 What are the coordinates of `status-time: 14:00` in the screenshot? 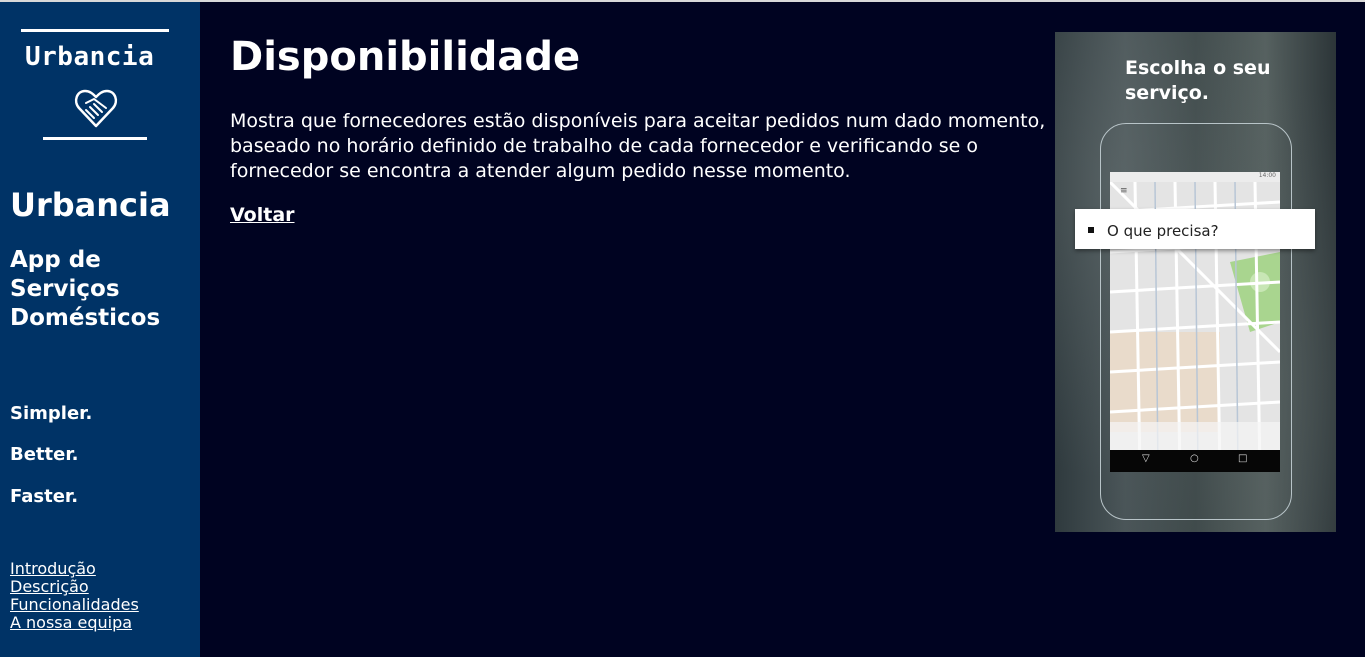 It's located at (1267, 175).